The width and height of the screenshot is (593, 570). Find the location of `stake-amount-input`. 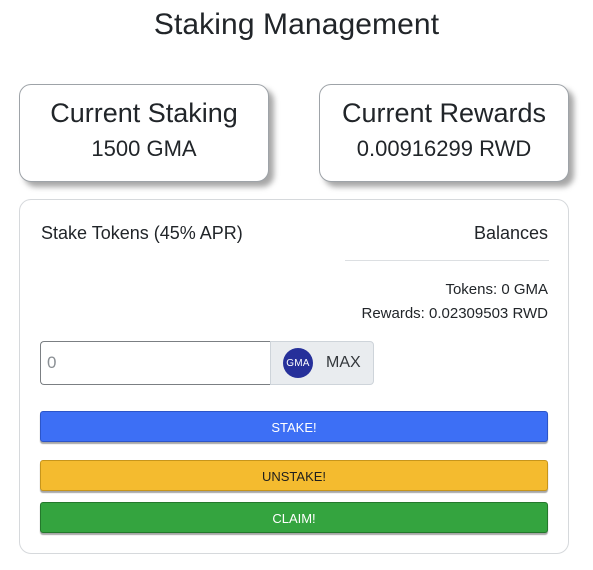

stake-amount-input is located at coordinates (155, 363).